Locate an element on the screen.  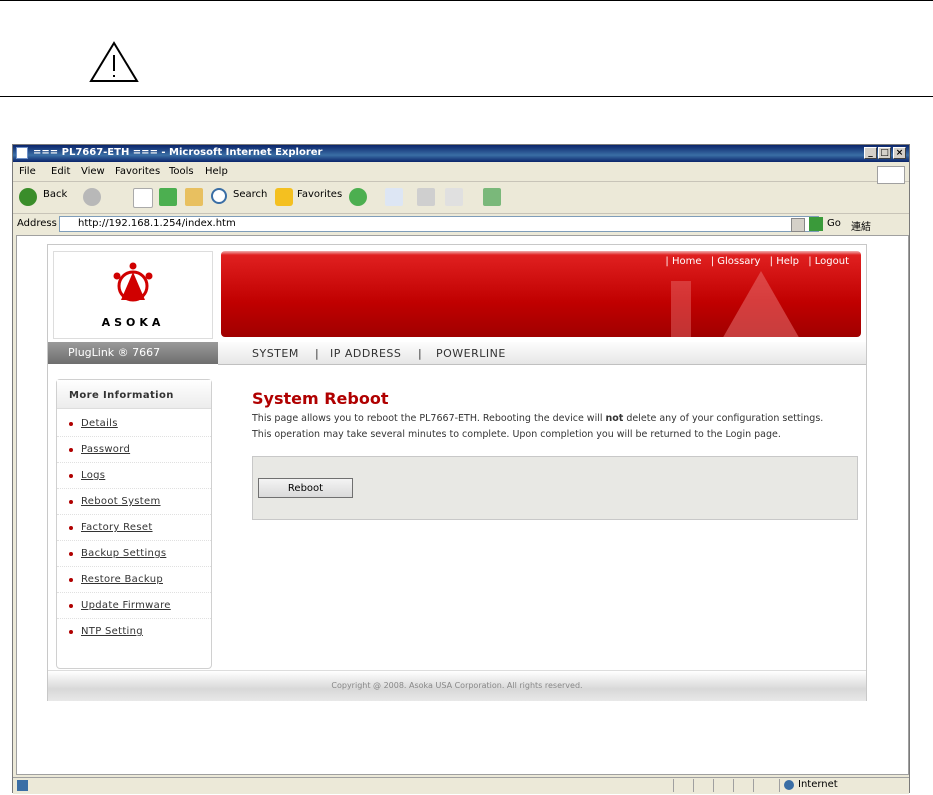
sidebar-link: Factory Reset is located at coordinates (117, 527).